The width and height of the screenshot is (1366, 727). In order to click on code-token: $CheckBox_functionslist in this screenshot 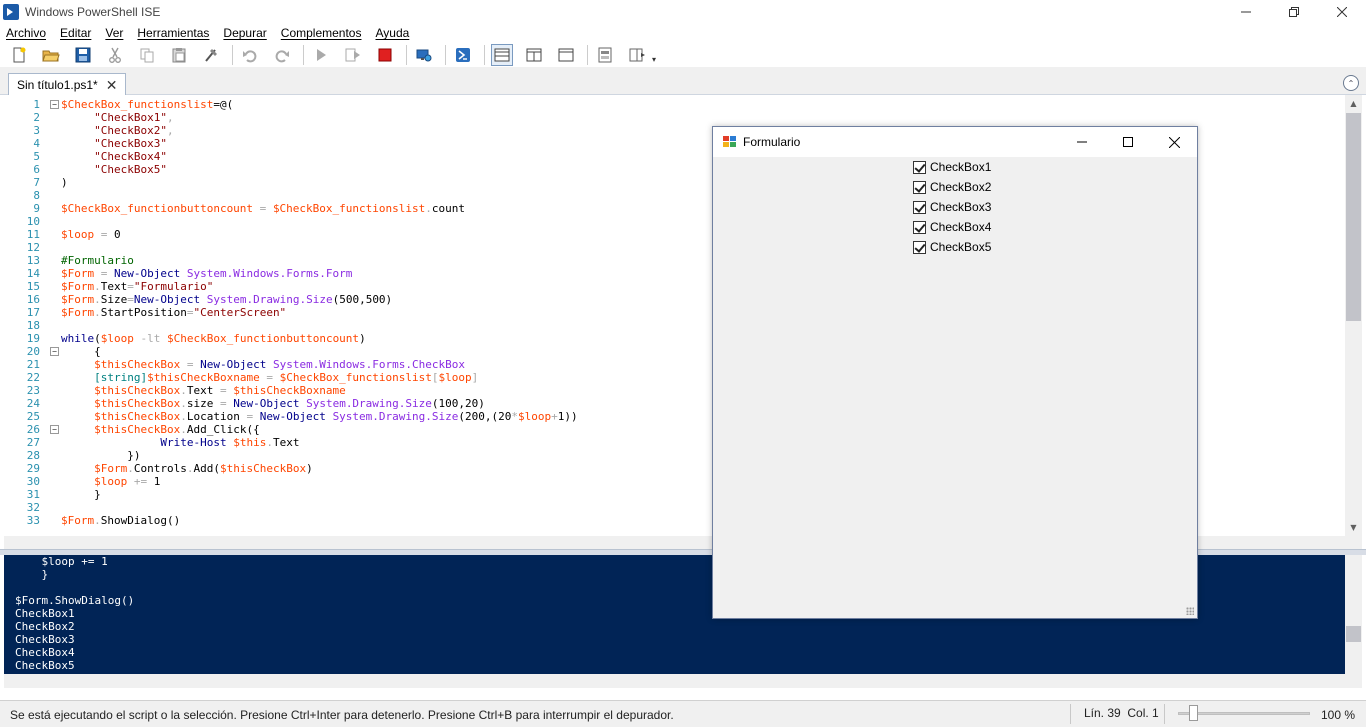, I will do `click(355, 377)`.